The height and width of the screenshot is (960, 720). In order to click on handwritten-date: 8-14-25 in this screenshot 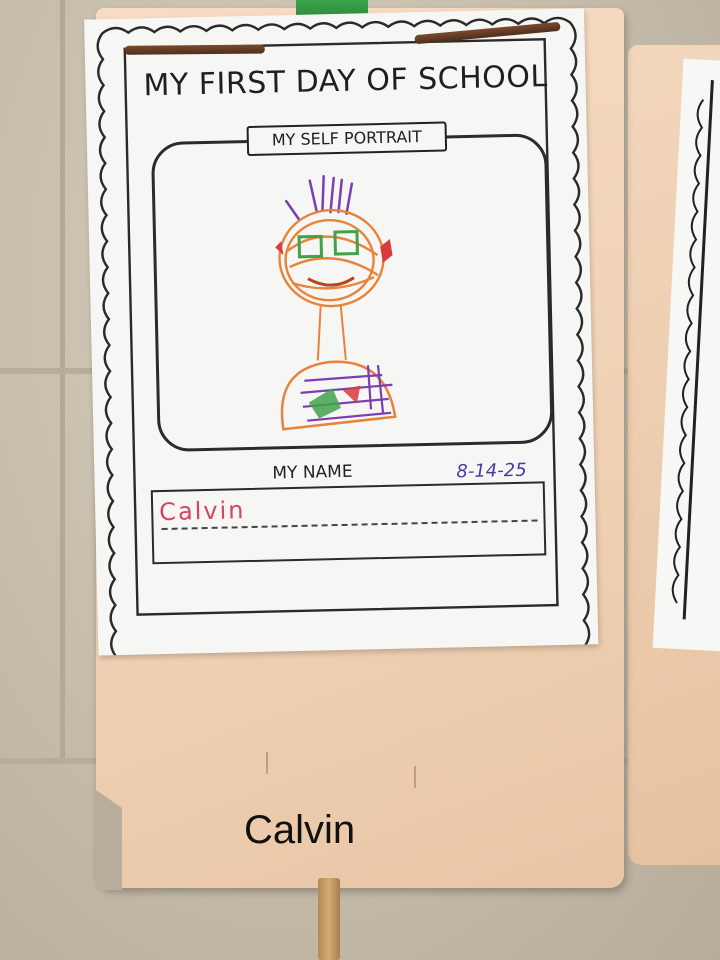, I will do `click(491, 471)`.